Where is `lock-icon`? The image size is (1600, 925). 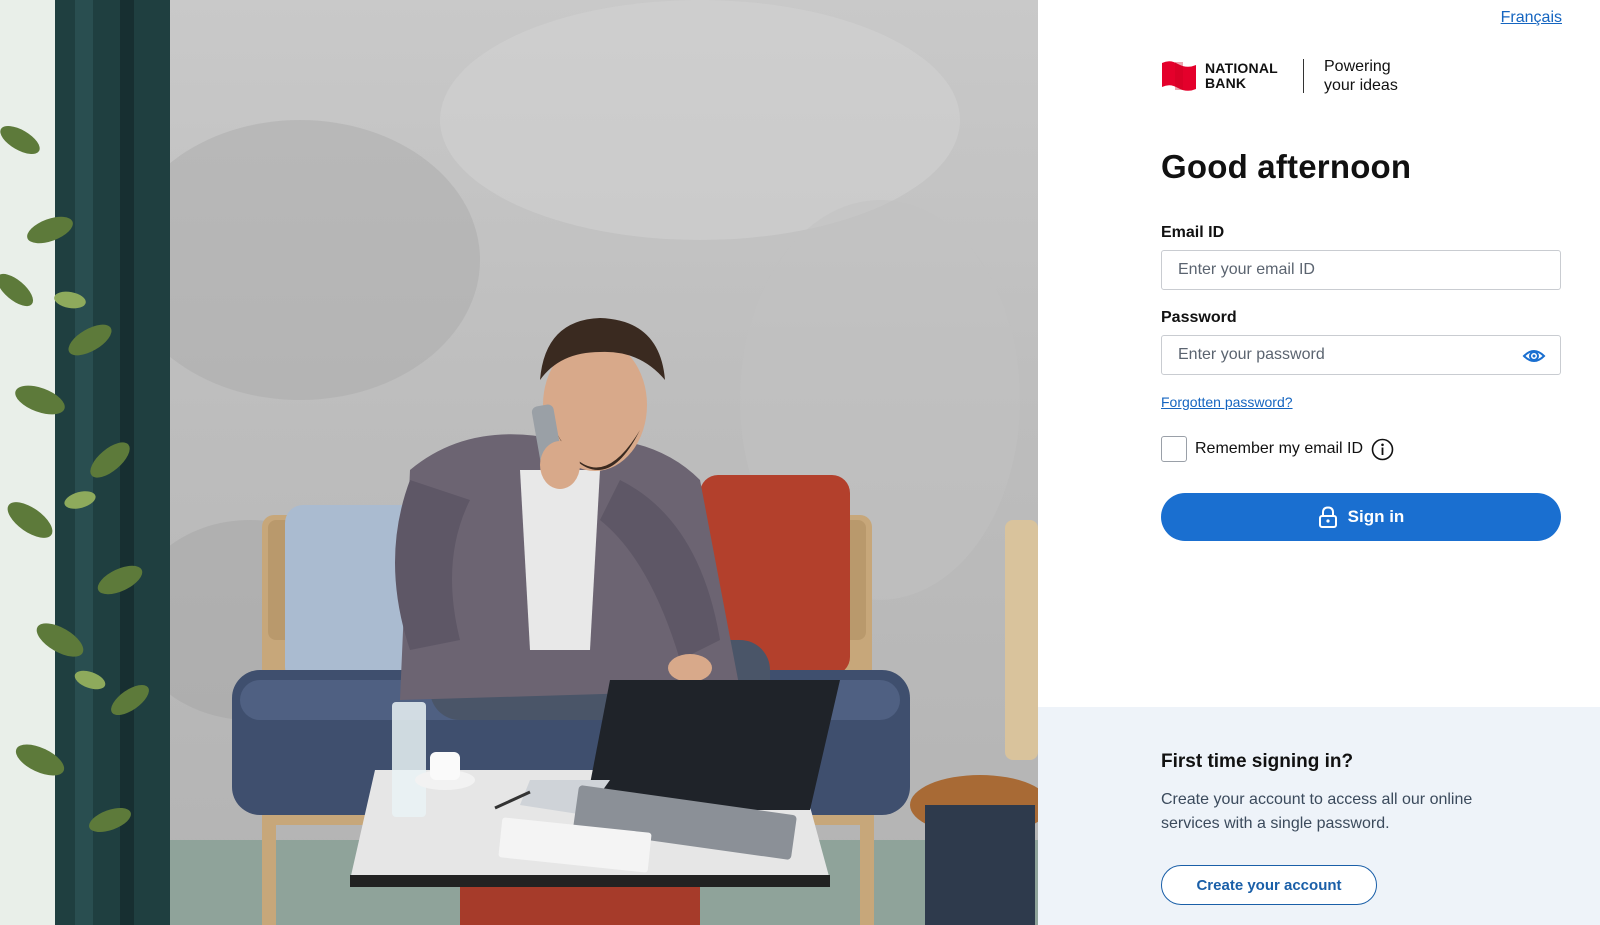 lock-icon is located at coordinates (1327, 517).